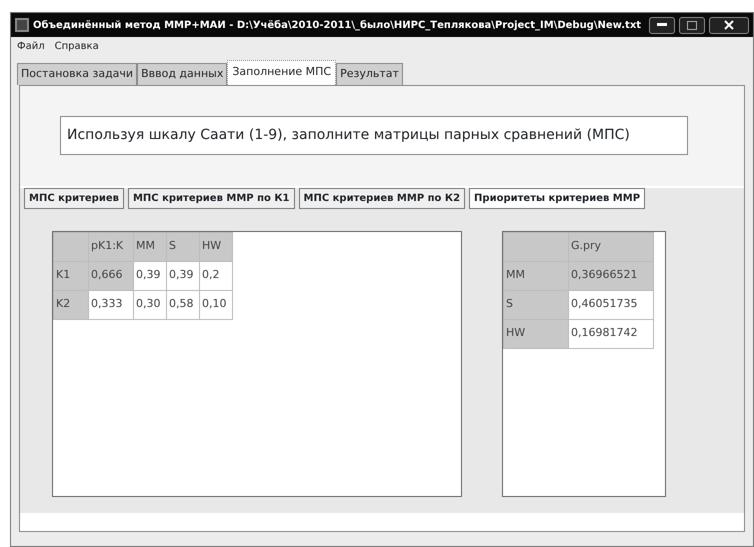 The width and height of the screenshot is (754, 547). Describe the element at coordinates (183, 246) in the screenshot. I see `column-header: S` at that location.